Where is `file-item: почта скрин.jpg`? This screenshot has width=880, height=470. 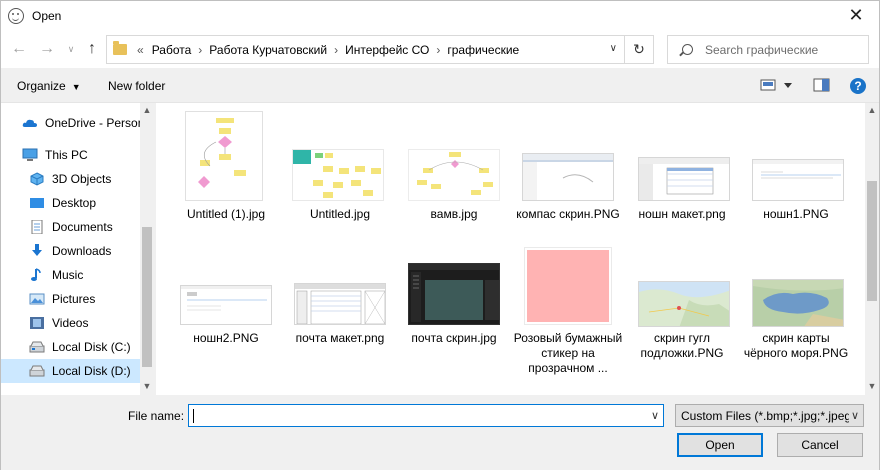
file-item: почта скрин.jpg is located at coordinates (454, 318).